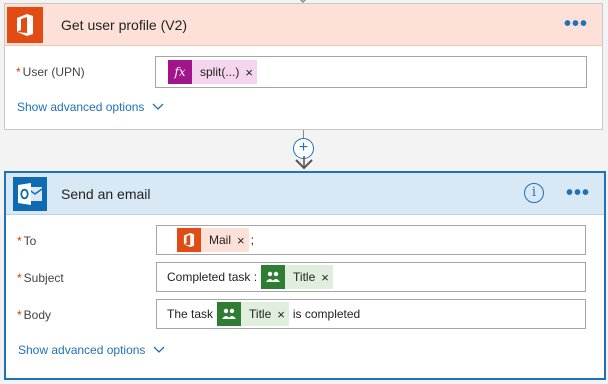  I want to click on card-header: Send an email i •••, so click(305, 194).